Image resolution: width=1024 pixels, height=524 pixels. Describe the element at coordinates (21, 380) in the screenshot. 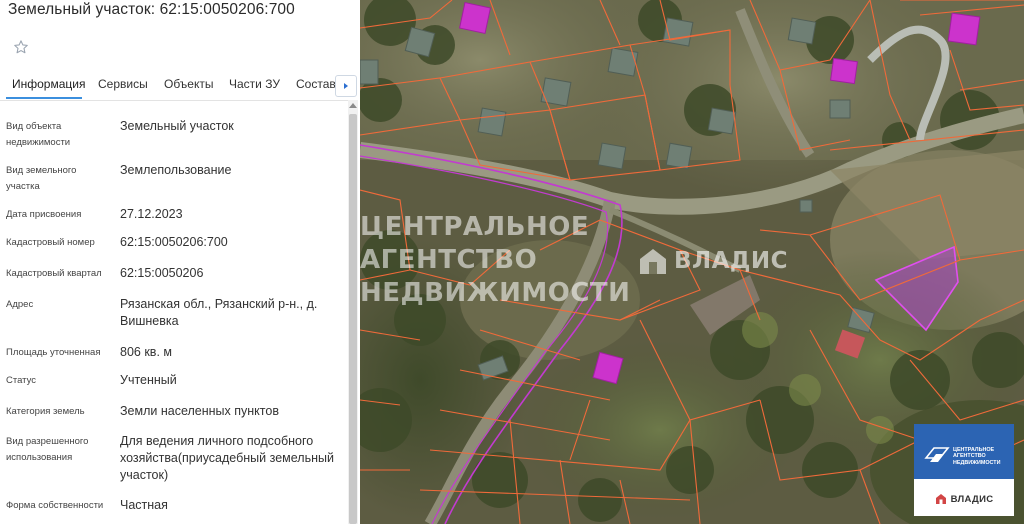

I see `label-status: Статус` at that location.